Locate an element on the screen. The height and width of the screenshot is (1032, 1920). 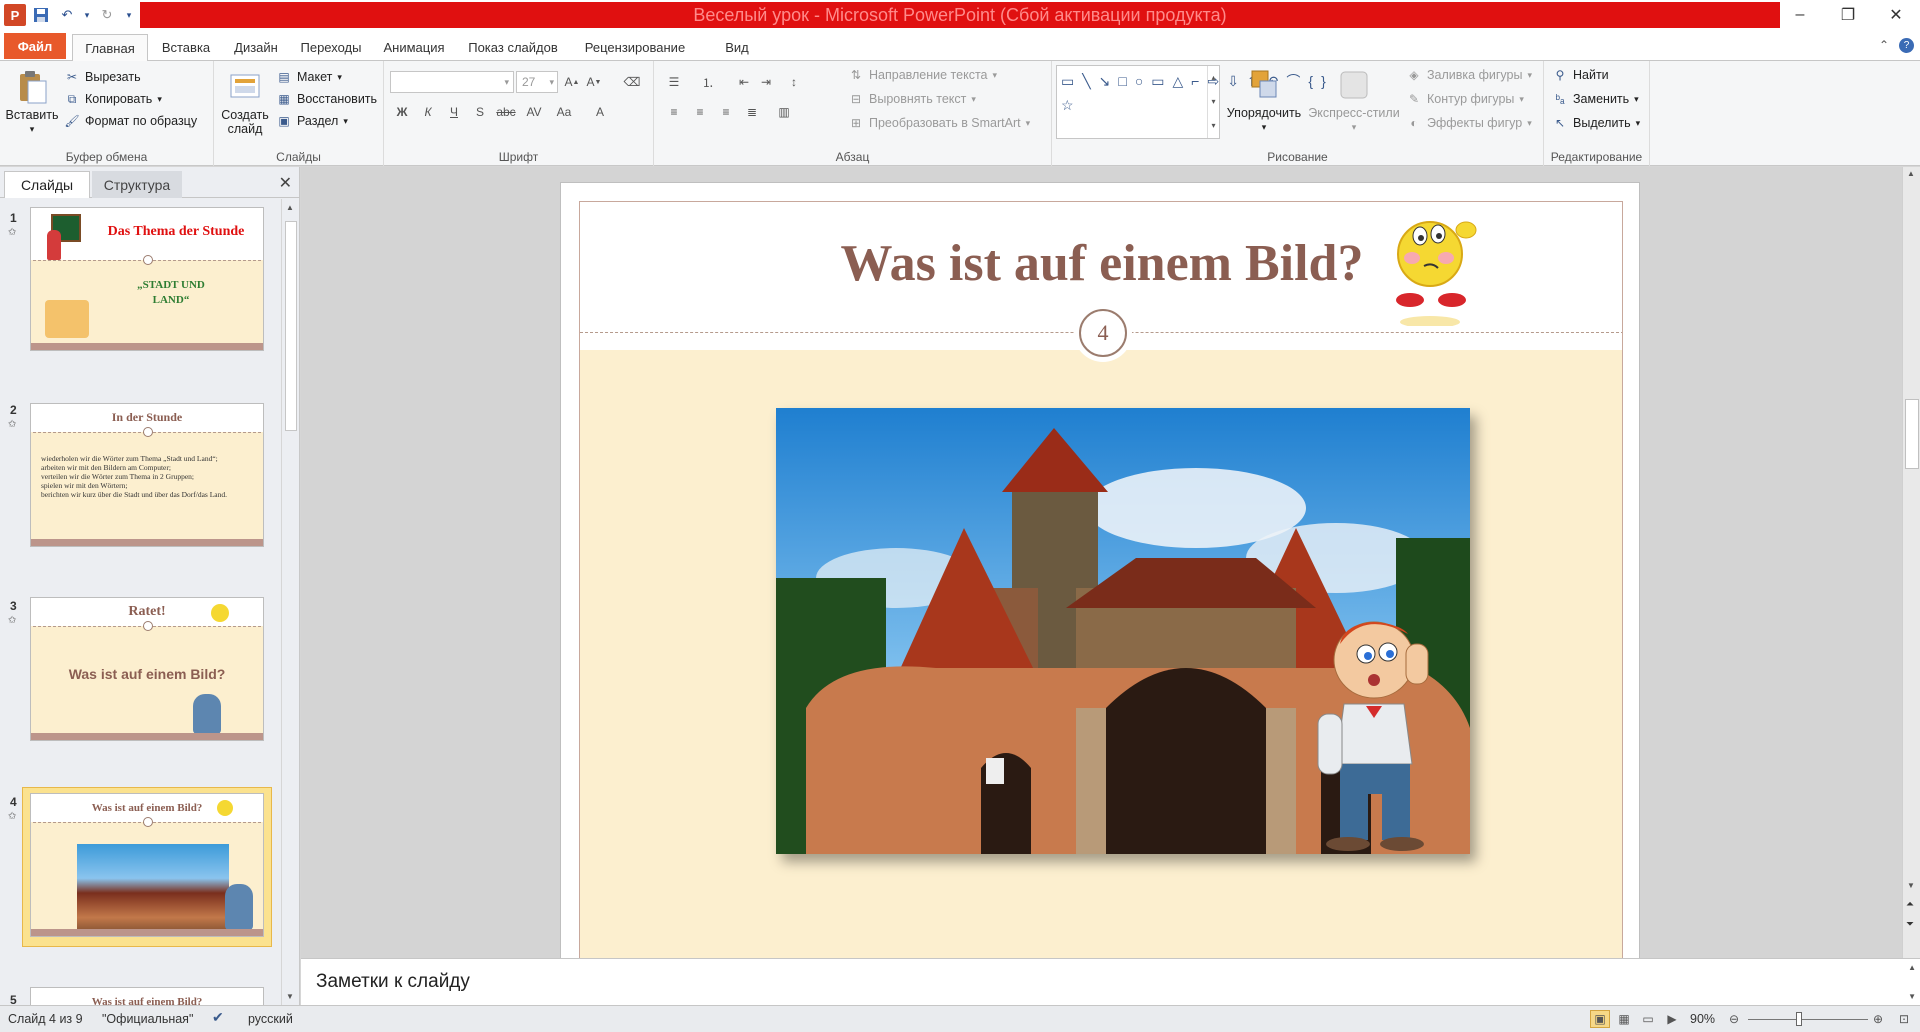
line-spacing-icon: ↕ is located at coordinates (794, 82).